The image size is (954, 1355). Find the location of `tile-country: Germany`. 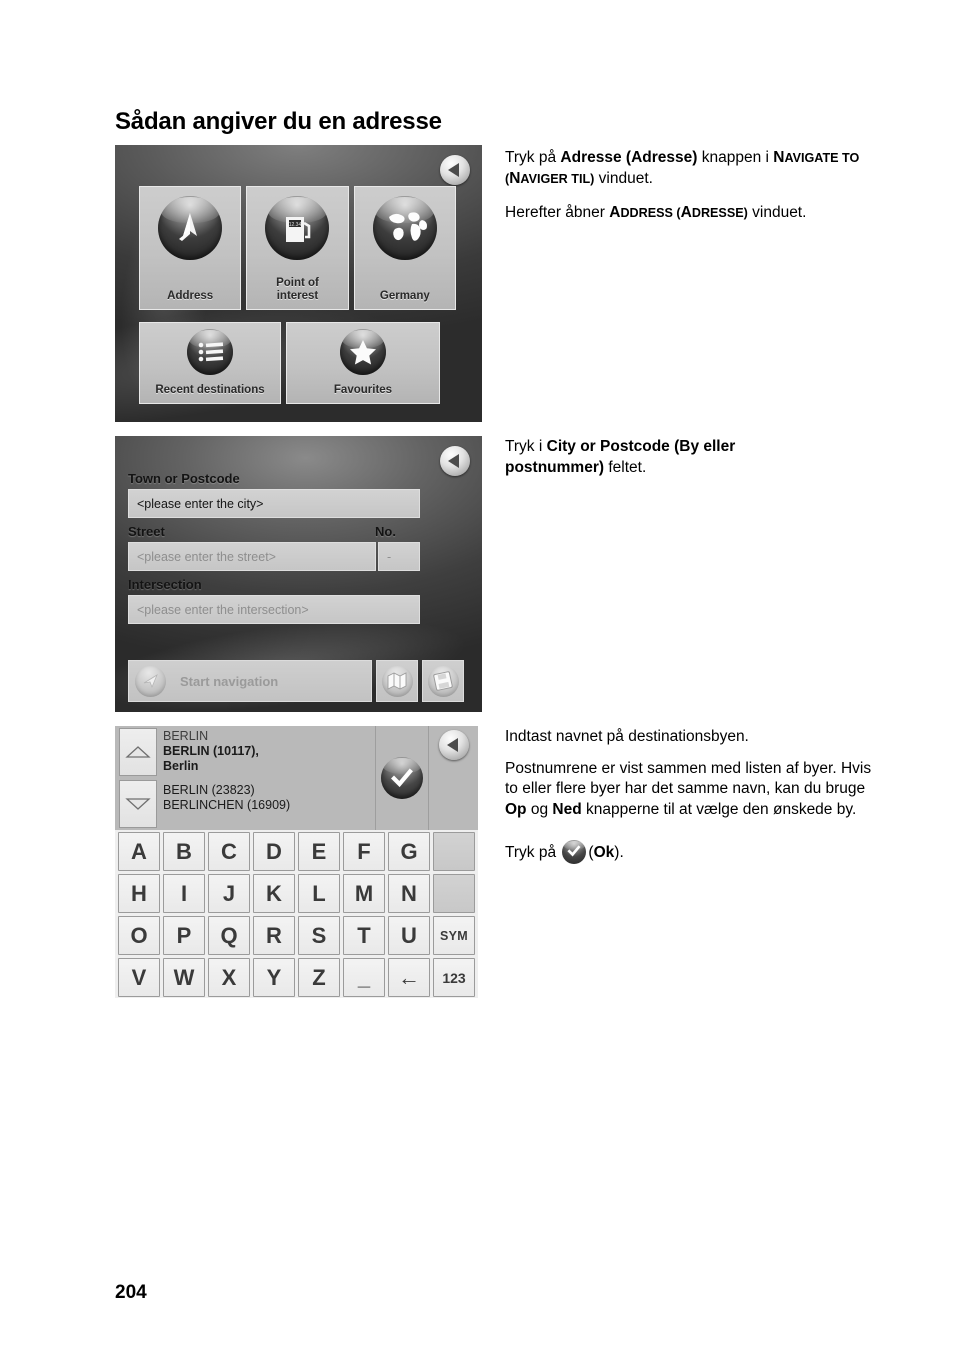

tile-country: Germany is located at coordinates (404, 248).